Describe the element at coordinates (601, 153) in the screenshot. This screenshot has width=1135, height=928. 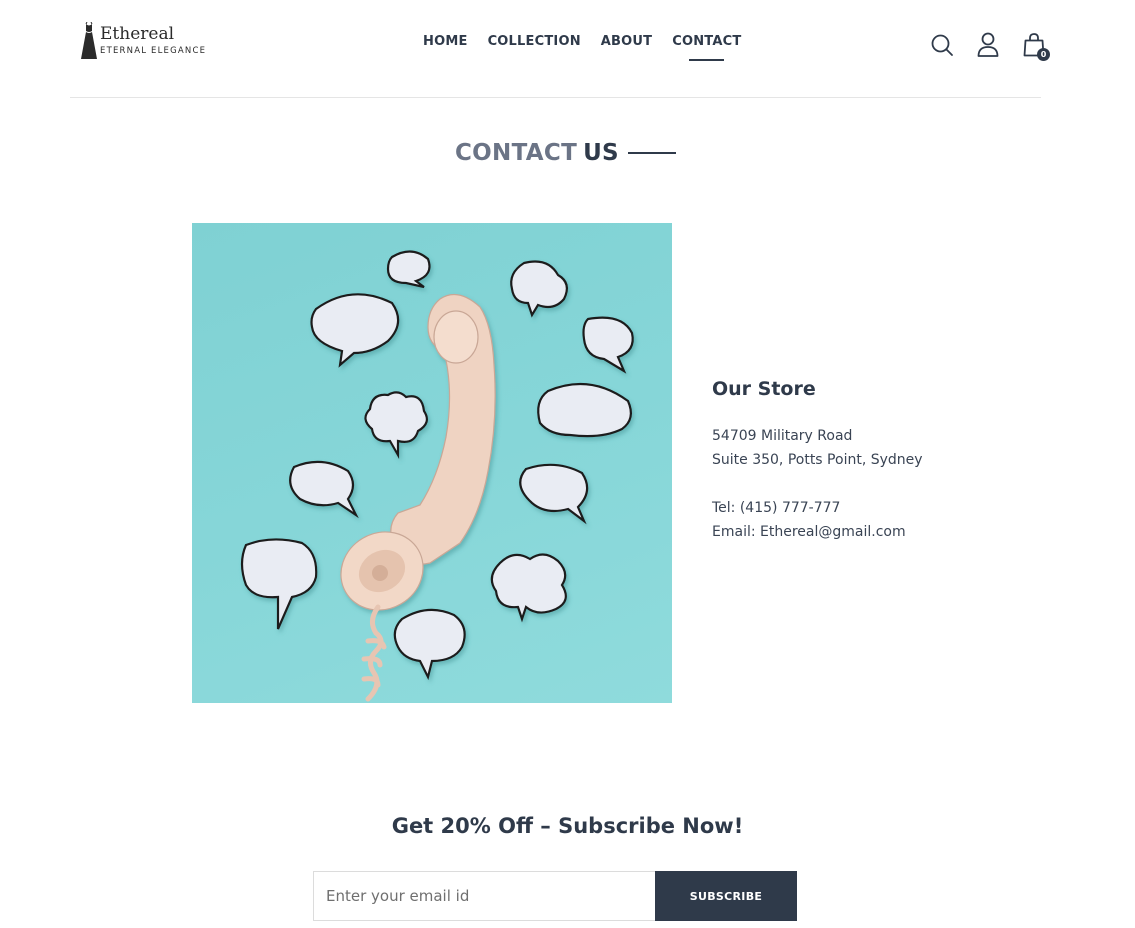
I see `page-title-part2: US` at that location.